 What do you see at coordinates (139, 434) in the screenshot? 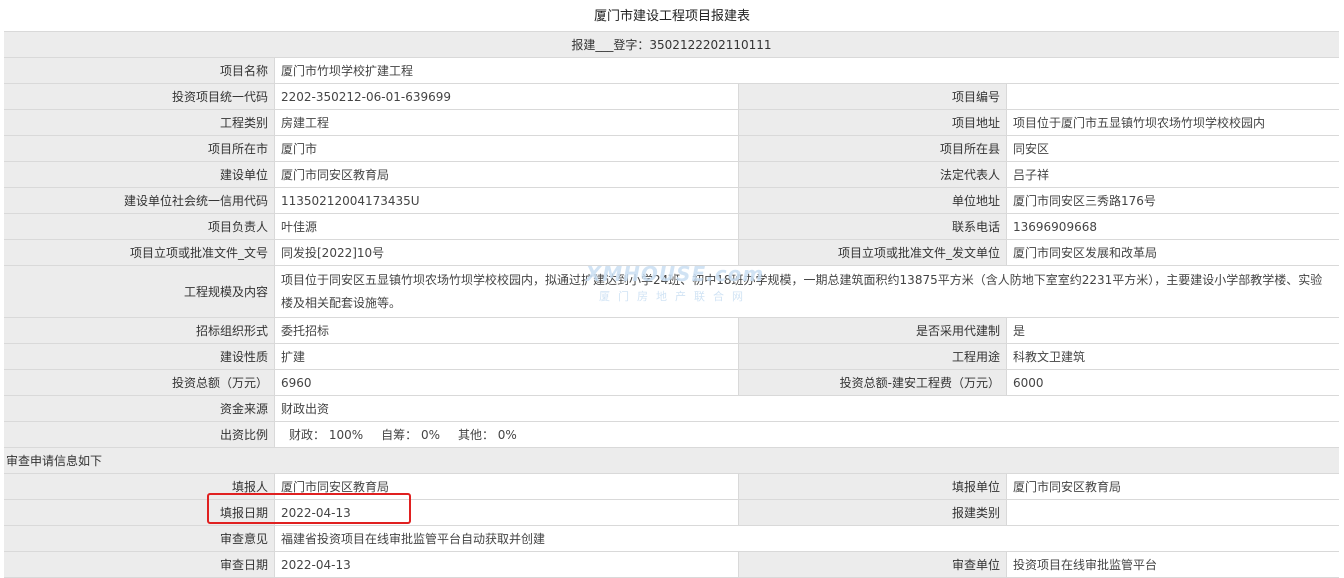
I see `field-label: 出资比例` at bounding box center [139, 434].